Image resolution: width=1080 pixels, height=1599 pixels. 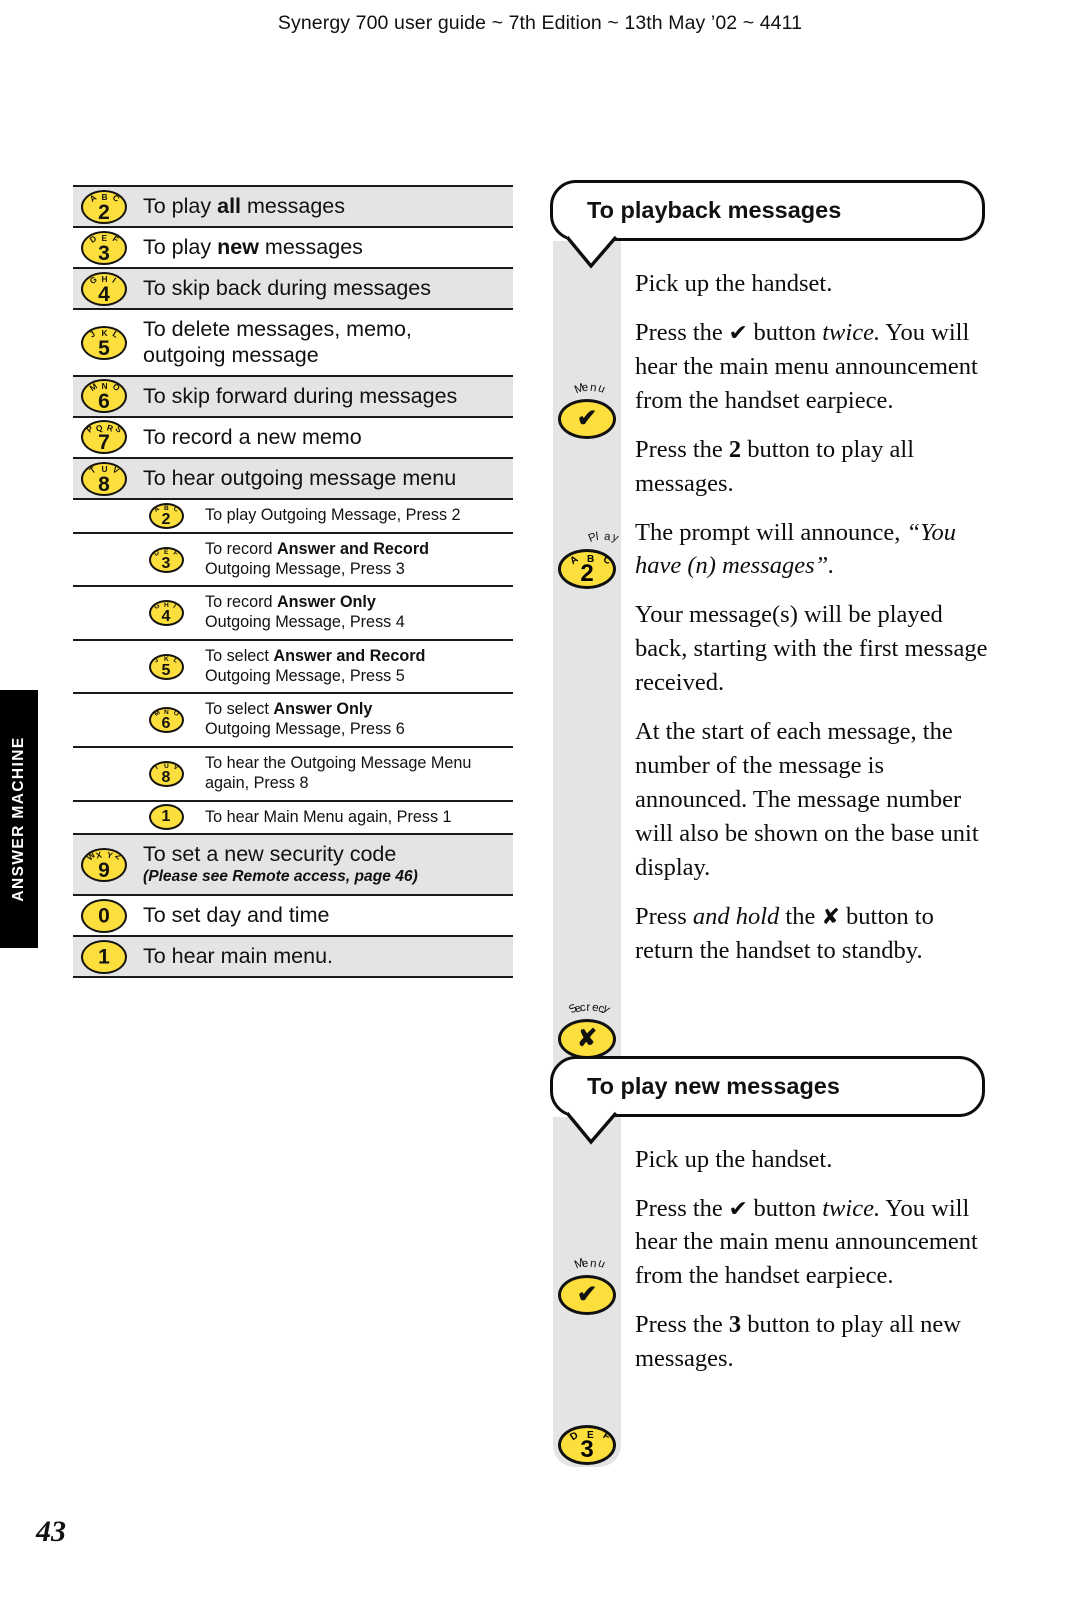 I want to click on menu-item: 0 To set day and time, so click(x=293, y=914).